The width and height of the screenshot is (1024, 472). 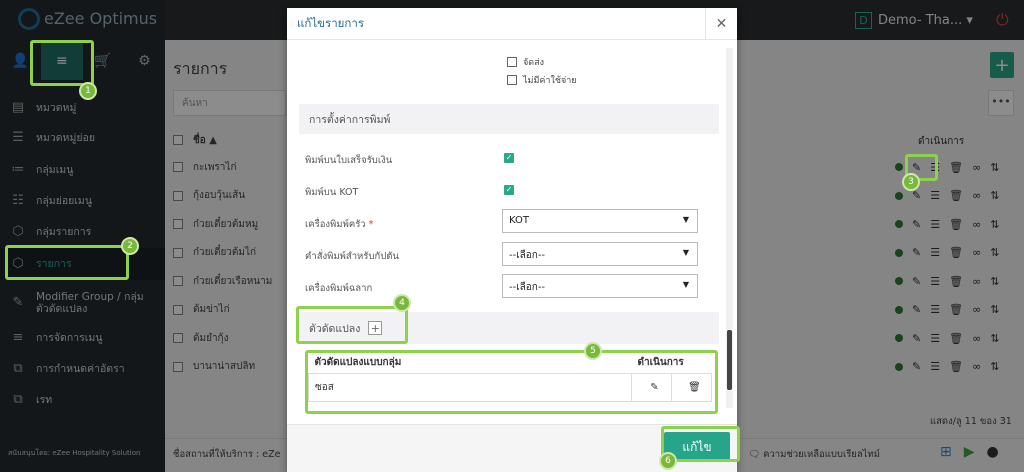 I want to click on bill-printer-label: คำสั่งพิมพ์สำหรับกัปตัน, so click(x=352, y=256).